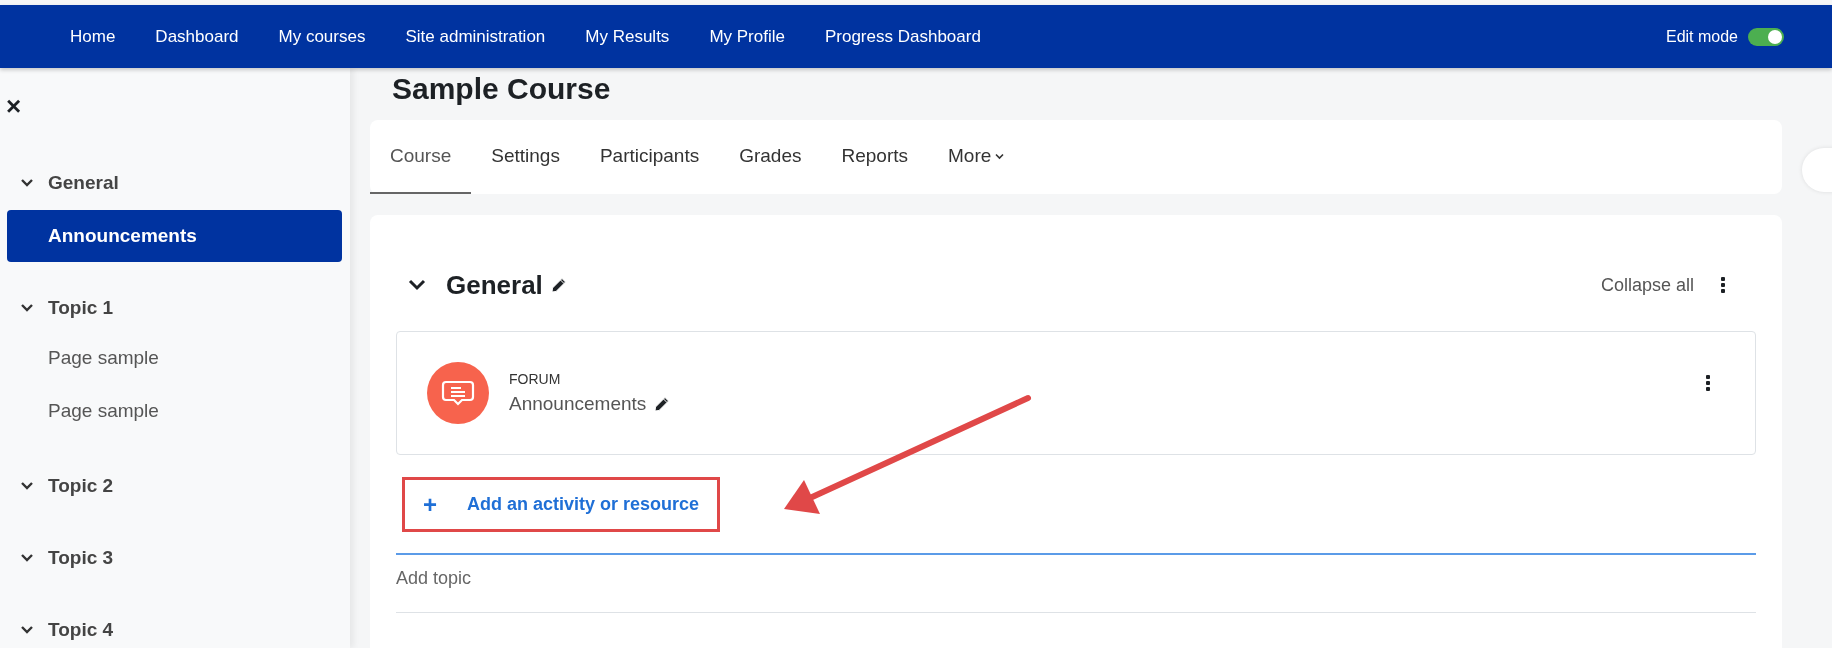 Image resolution: width=1832 pixels, height=648 pixels. I want to click on section-title: General, so click(494, 285).